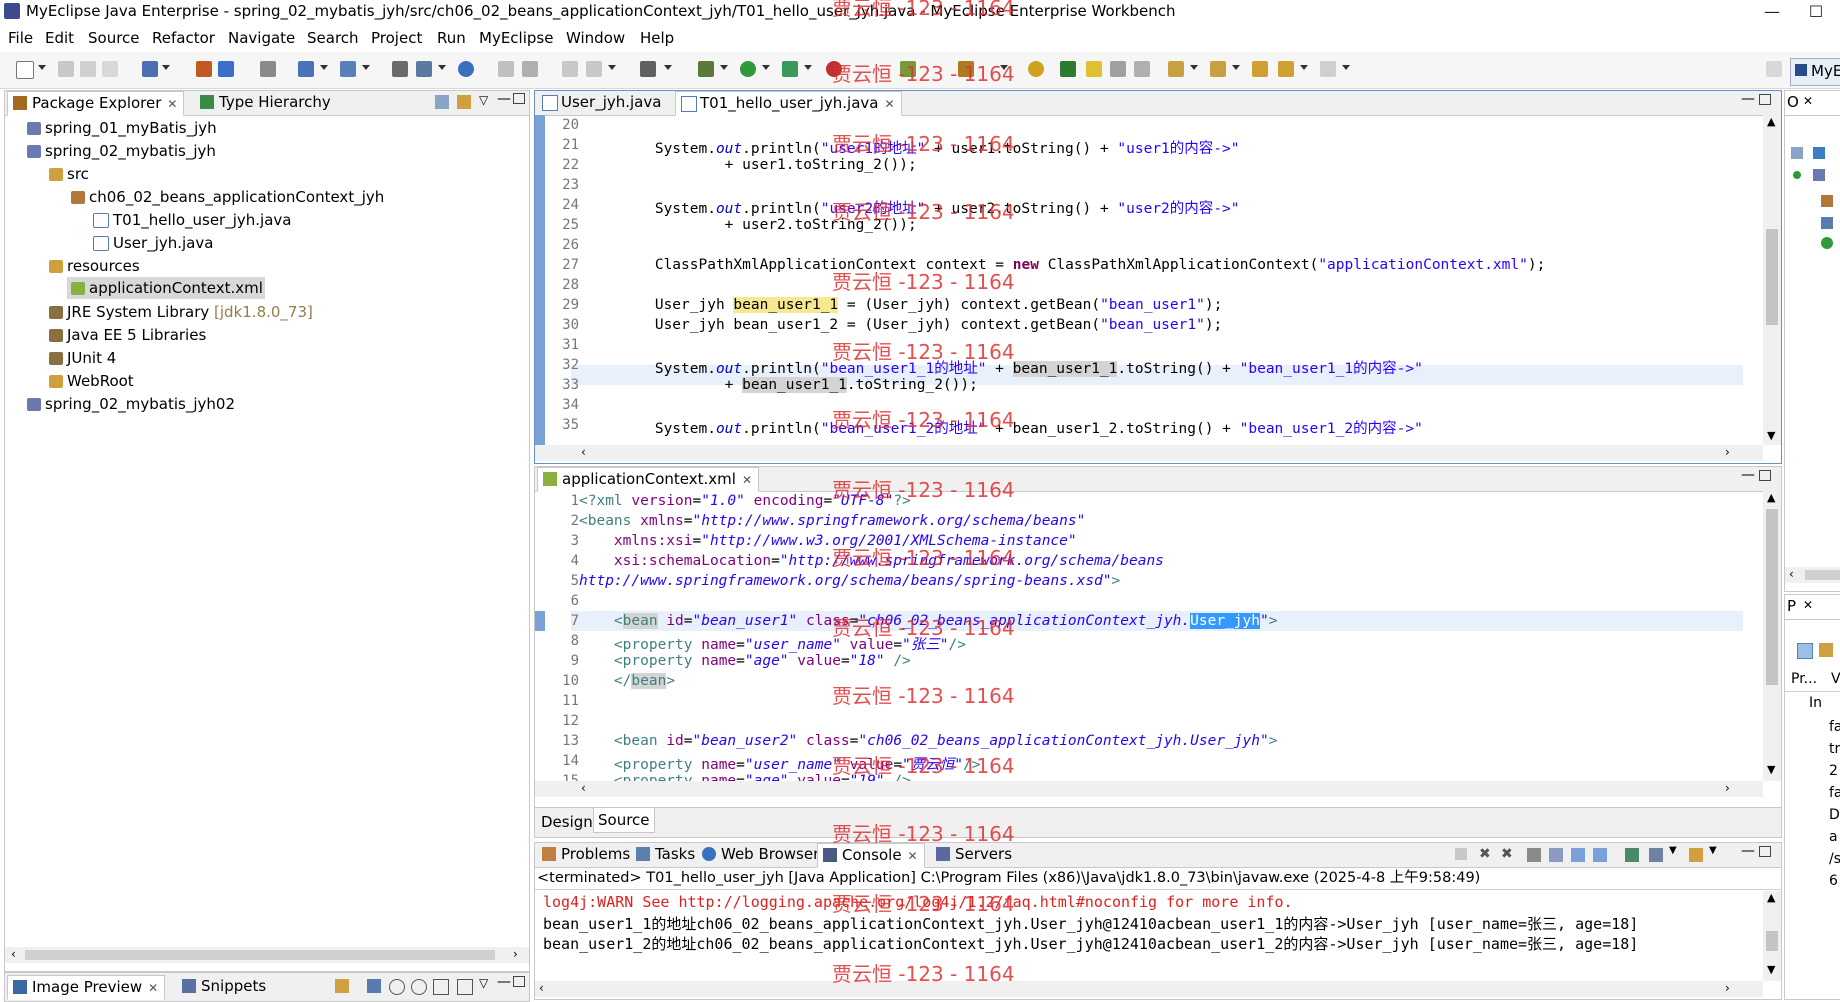 This screenshot has width=1840, height=1002. I want to click on maximize-editor-icon, so click(1765, 99).